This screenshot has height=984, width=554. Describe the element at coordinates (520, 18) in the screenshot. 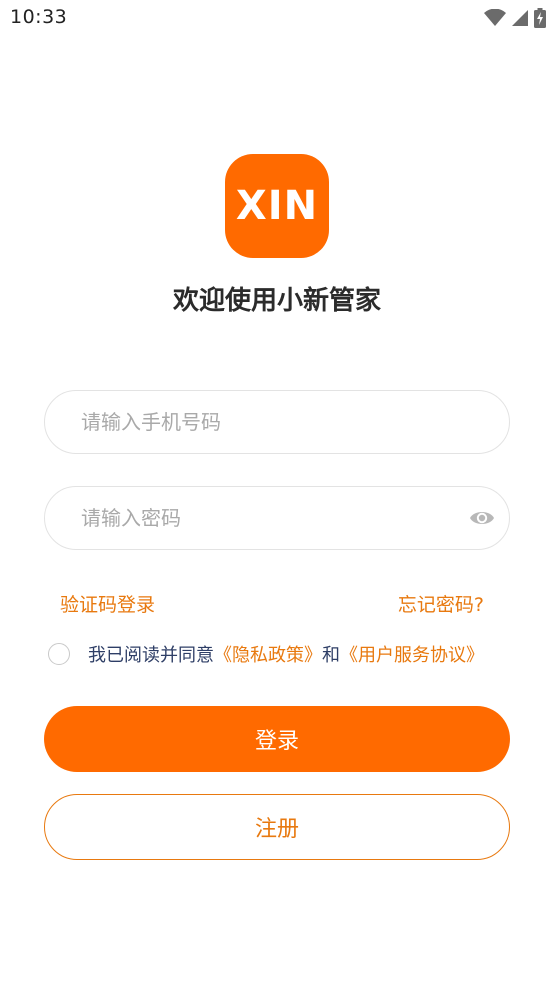

I see `cellular-signal-icon` at that location.